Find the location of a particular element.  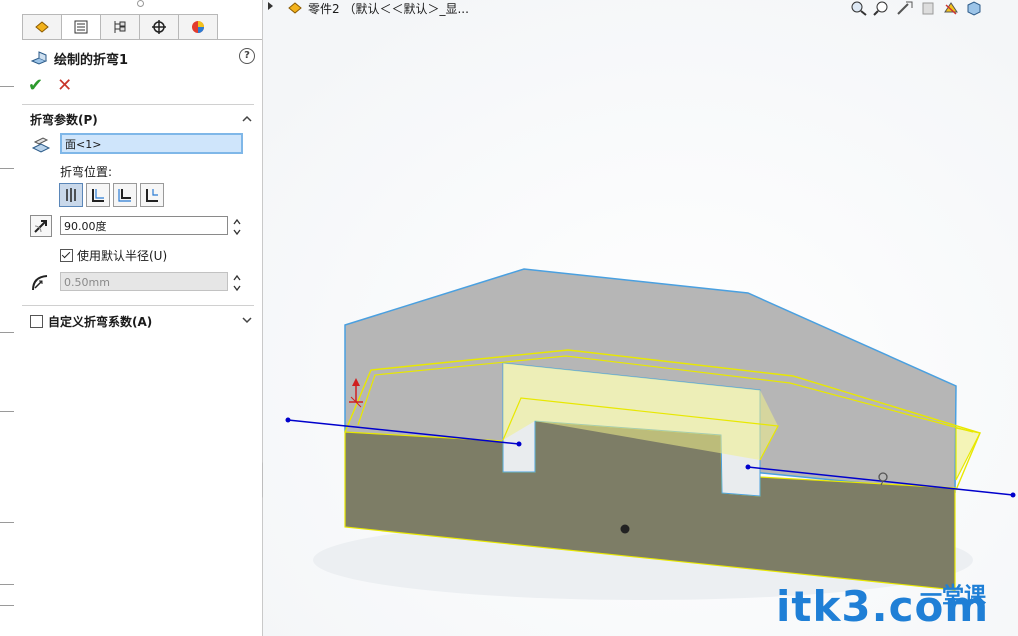

view-orientation-icon is located at coordinates (951, 8).